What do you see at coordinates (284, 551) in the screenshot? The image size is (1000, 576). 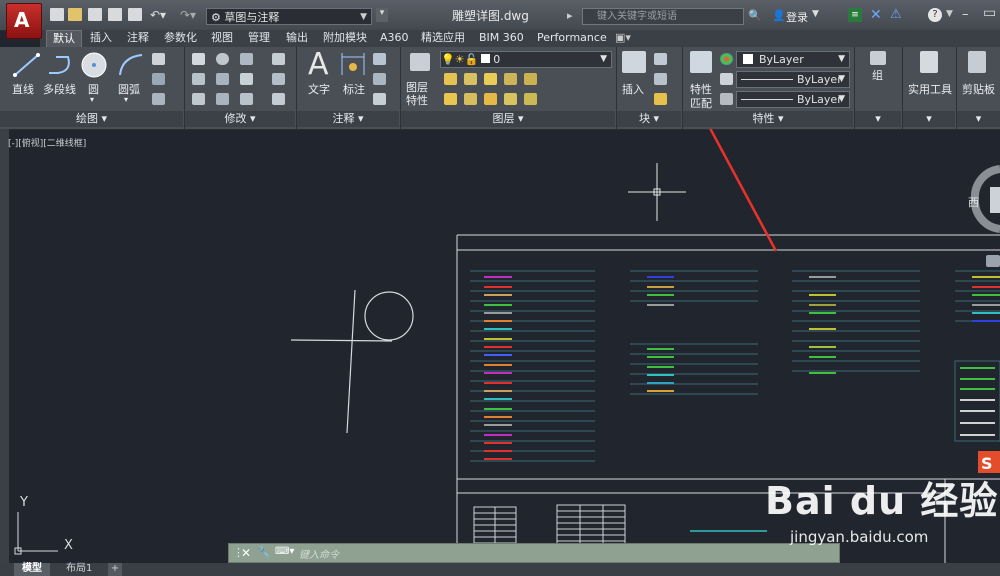 I see `command-prompt-icon: ⌨▾` at bounding box center [284, 551].